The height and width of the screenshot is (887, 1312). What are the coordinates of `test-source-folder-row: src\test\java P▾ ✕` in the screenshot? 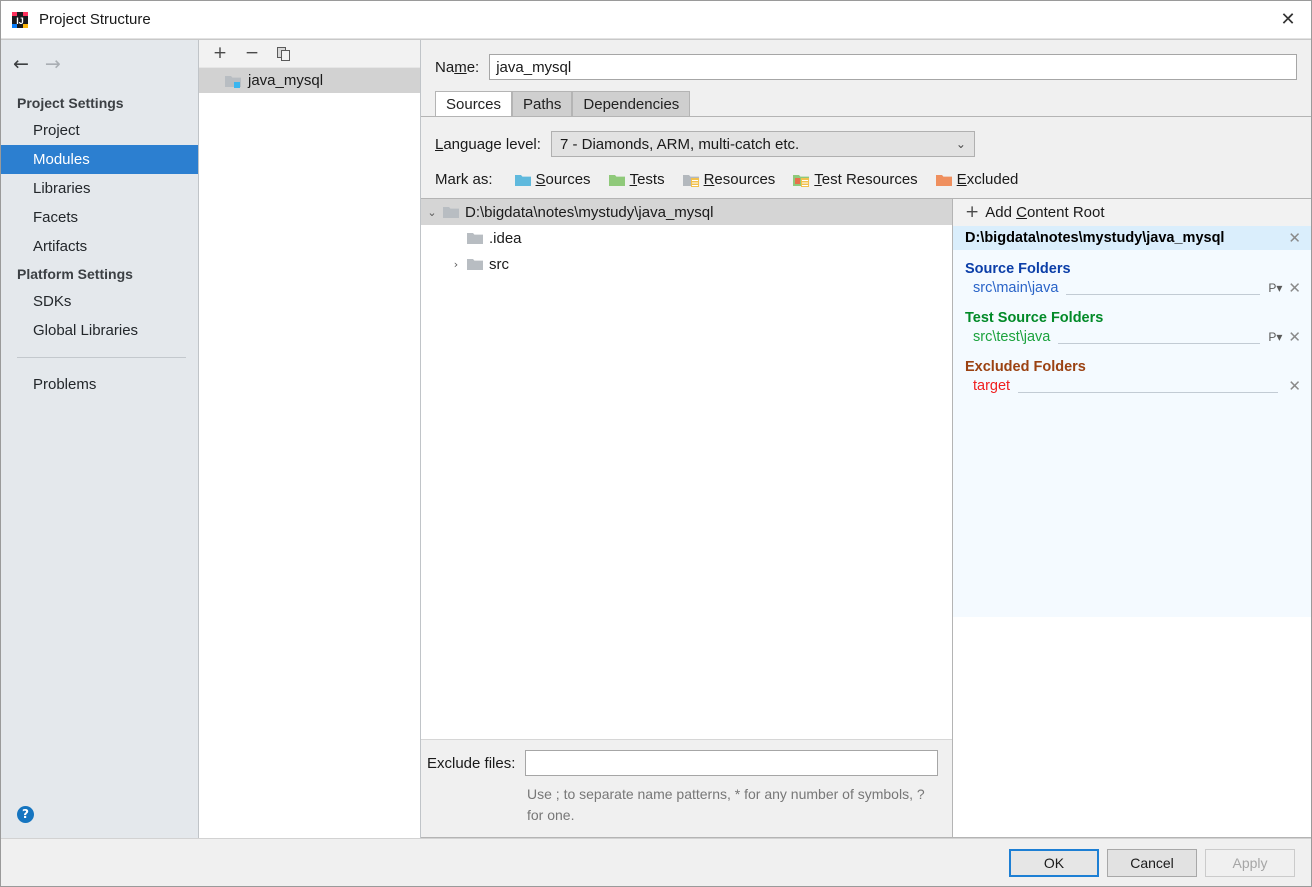 It's located at (1132, 338).